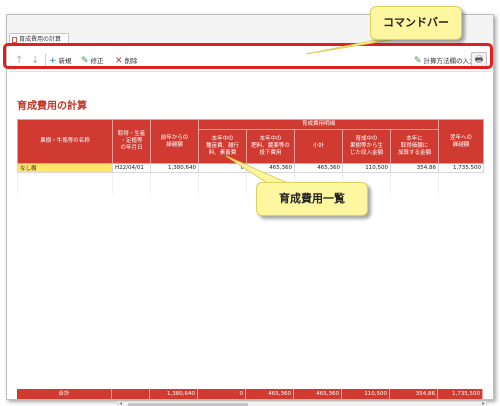 This screenshot has width=500, height=406. I want to click on command-bar-callout: コマンドバー, so click(416, 23).